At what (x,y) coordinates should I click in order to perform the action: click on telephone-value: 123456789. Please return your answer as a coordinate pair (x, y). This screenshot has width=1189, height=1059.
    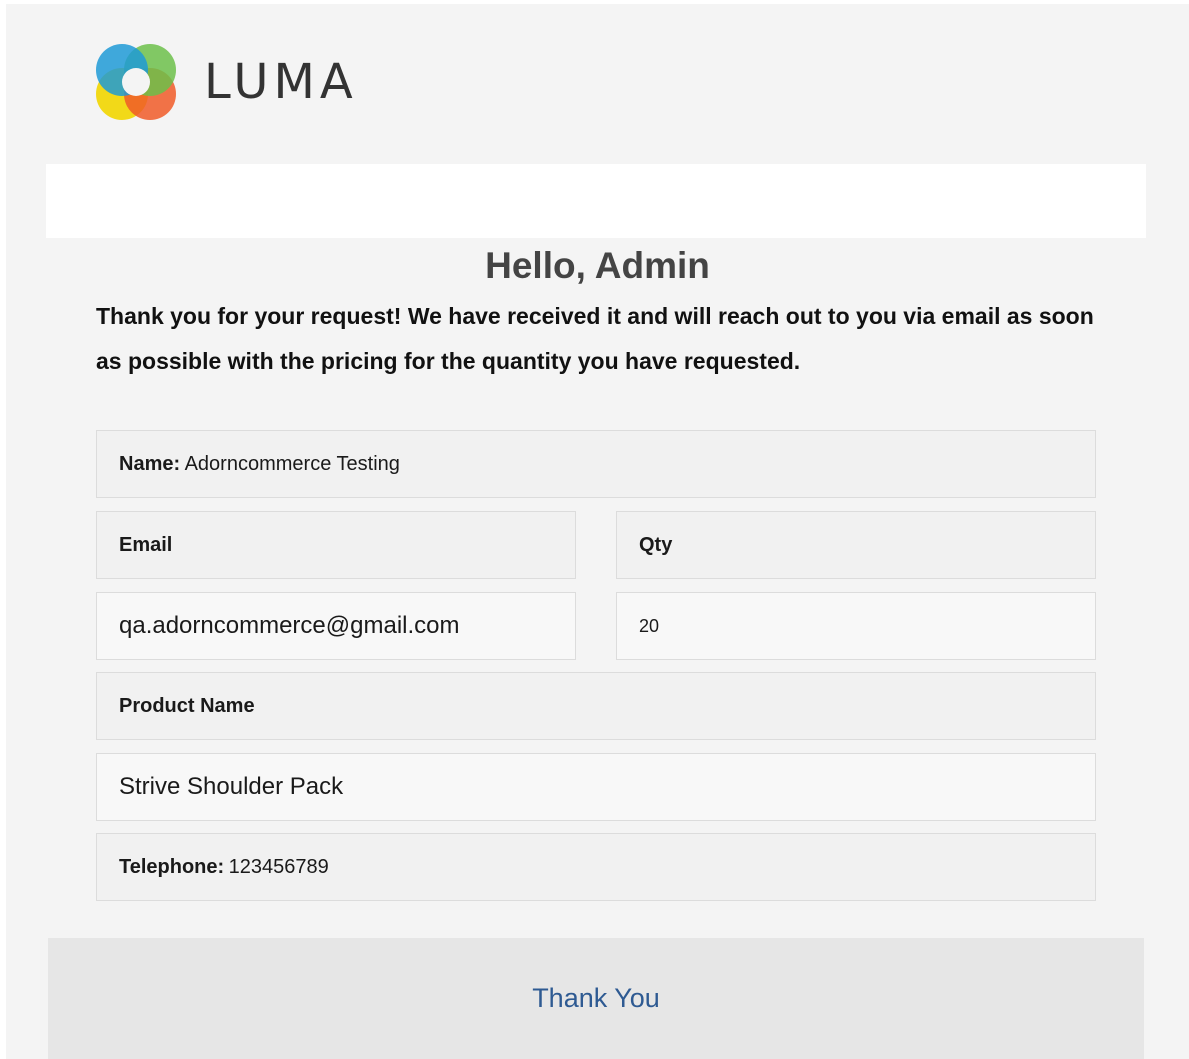
    Looking at the image, I should click on (278, 866).